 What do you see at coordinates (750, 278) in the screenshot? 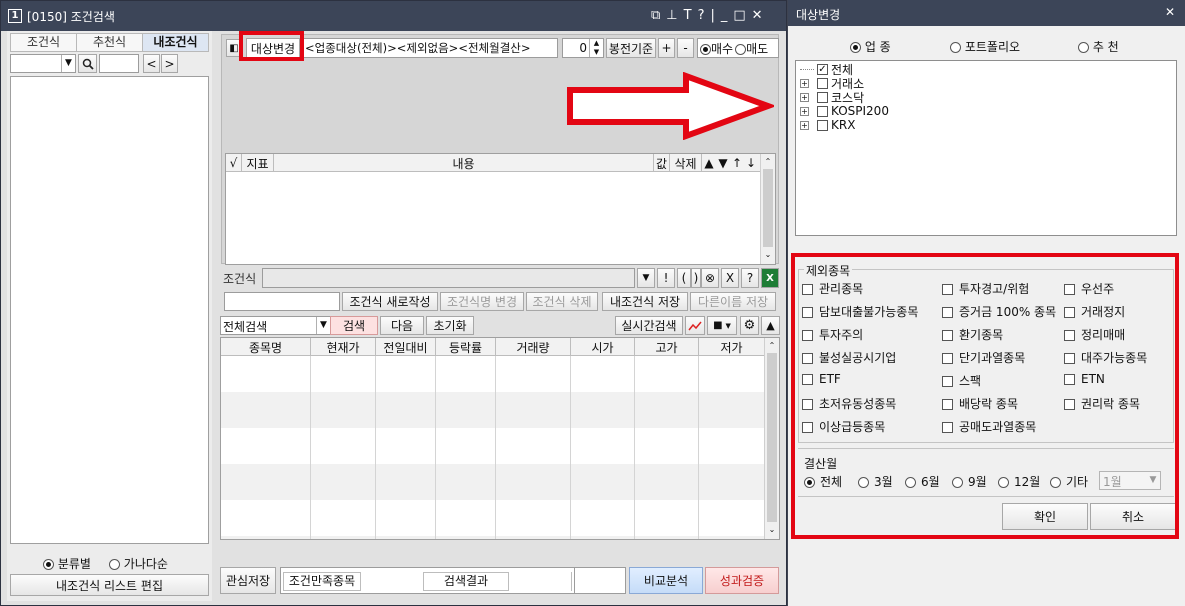
I see `op-help-button: ?` at bounding box center [750, 278].